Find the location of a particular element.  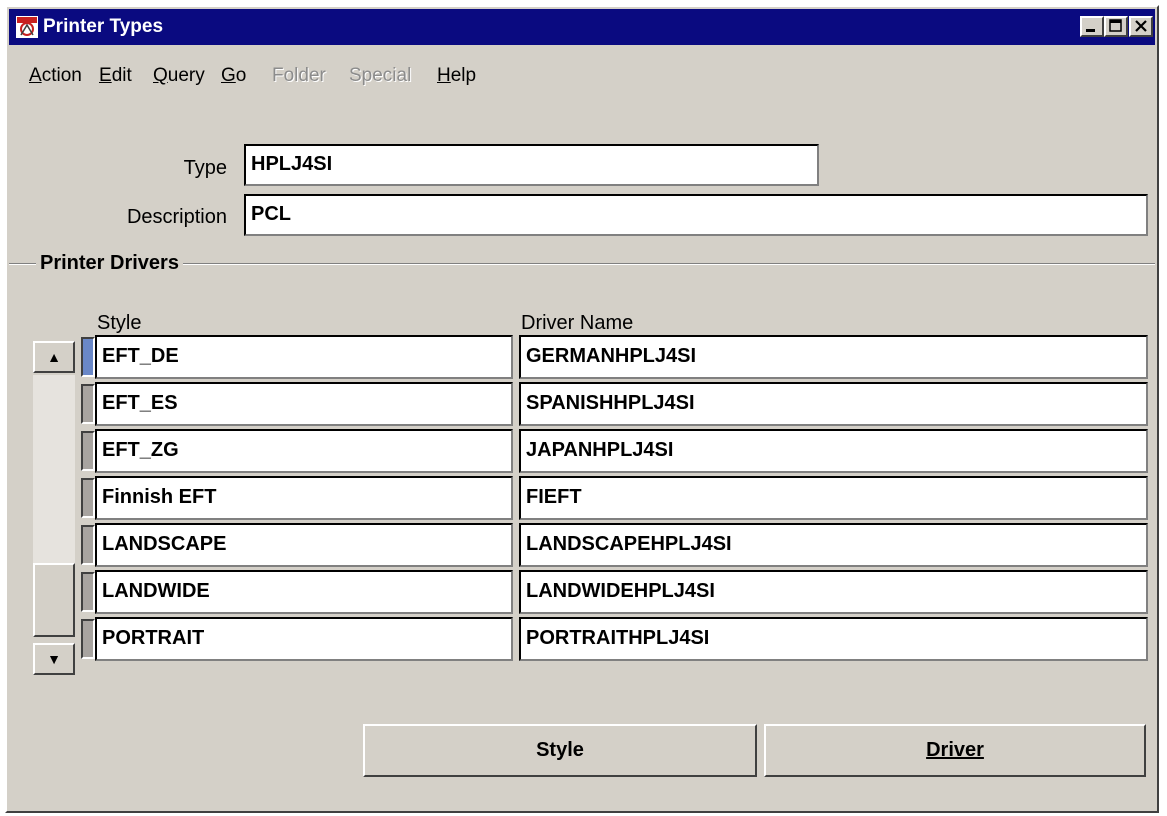

style-cell: EFT_ZG is located at coordinates (304, 451).